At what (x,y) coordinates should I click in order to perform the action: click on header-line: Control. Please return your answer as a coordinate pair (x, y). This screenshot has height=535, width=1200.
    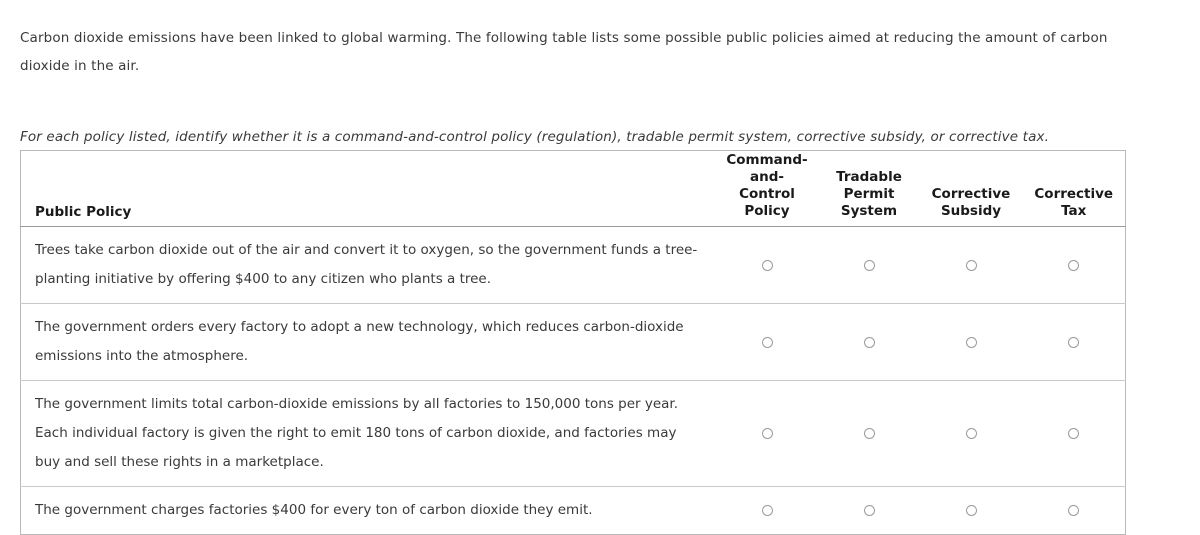
    Looking at the image, I should click on (767, 194).